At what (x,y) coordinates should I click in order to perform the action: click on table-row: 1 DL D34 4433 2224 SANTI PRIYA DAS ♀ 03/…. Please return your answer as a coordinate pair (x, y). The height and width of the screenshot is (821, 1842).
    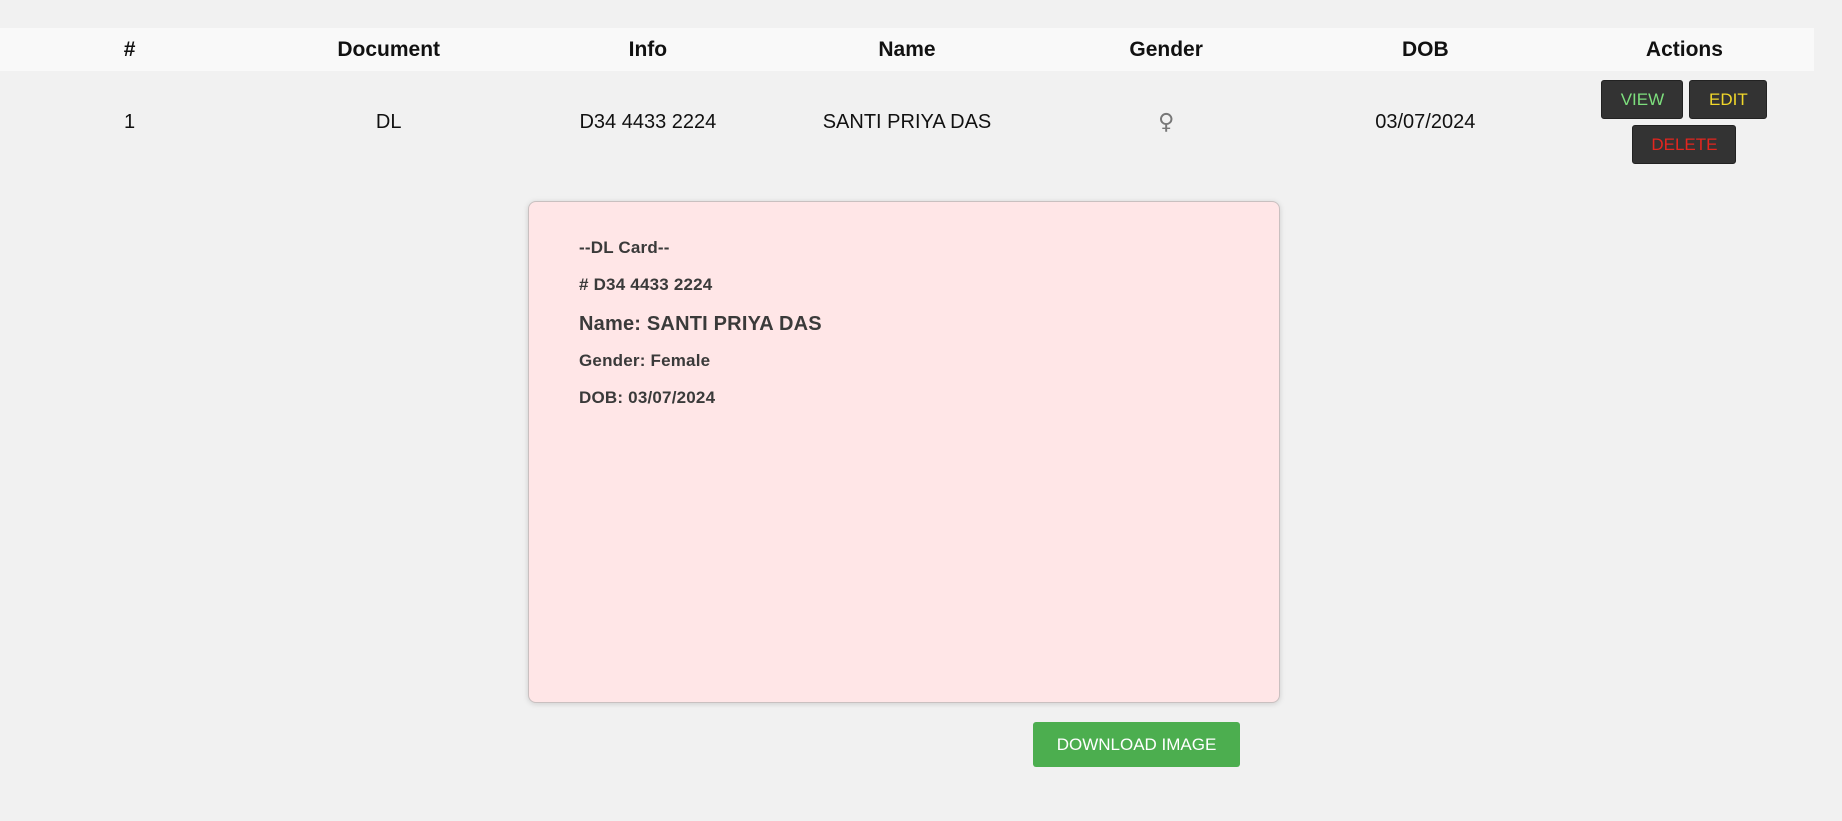
    Looking at the image, I should click on (907, 122).